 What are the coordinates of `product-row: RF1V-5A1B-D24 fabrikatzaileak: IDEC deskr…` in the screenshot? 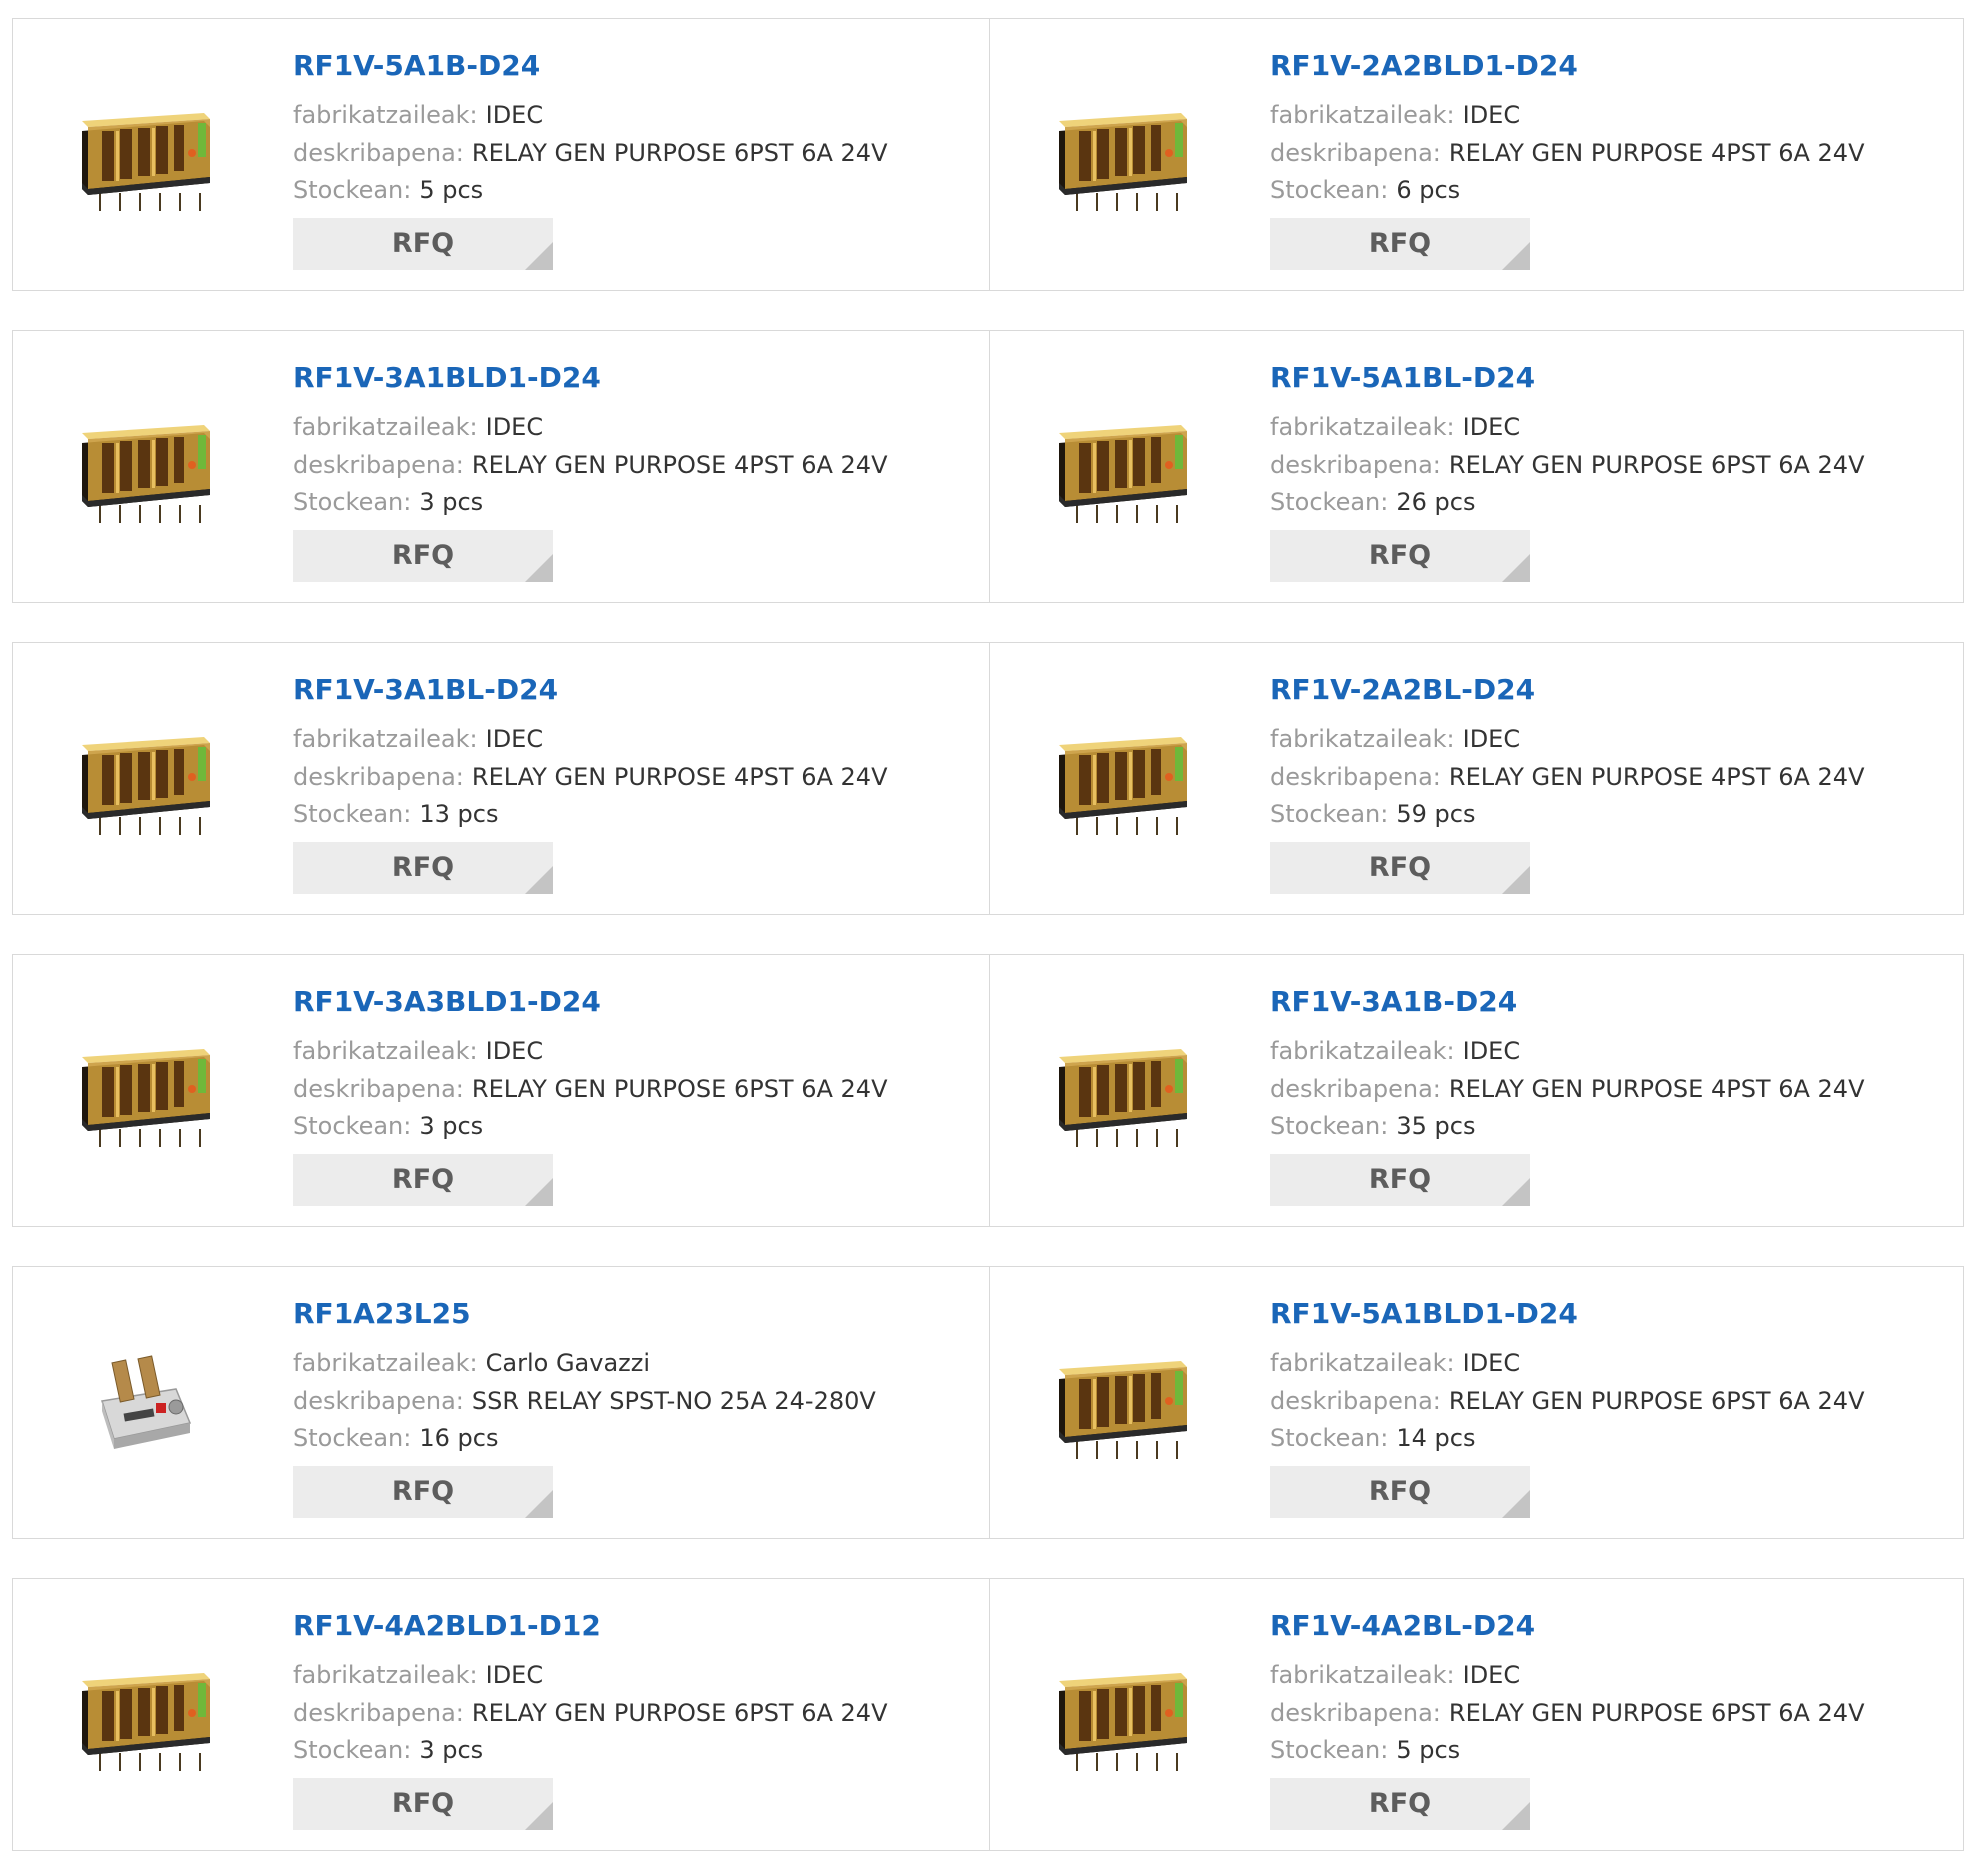 It's located at (988, 154).